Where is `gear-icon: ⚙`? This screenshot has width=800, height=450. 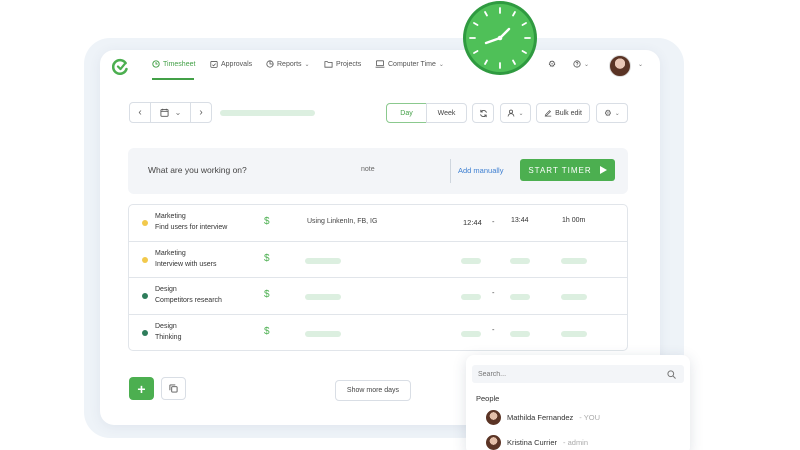
gear-icon: ⚙ is located at coordinates (608, 112).